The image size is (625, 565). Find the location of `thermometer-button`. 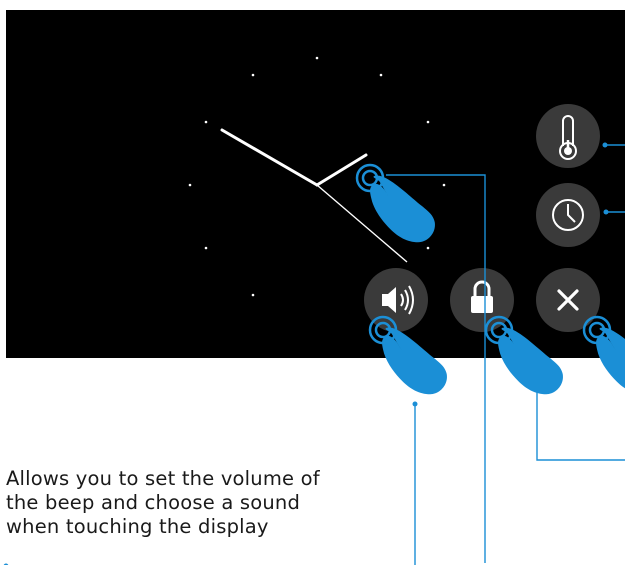

thermometer-button is located at coordinates (568, 136).